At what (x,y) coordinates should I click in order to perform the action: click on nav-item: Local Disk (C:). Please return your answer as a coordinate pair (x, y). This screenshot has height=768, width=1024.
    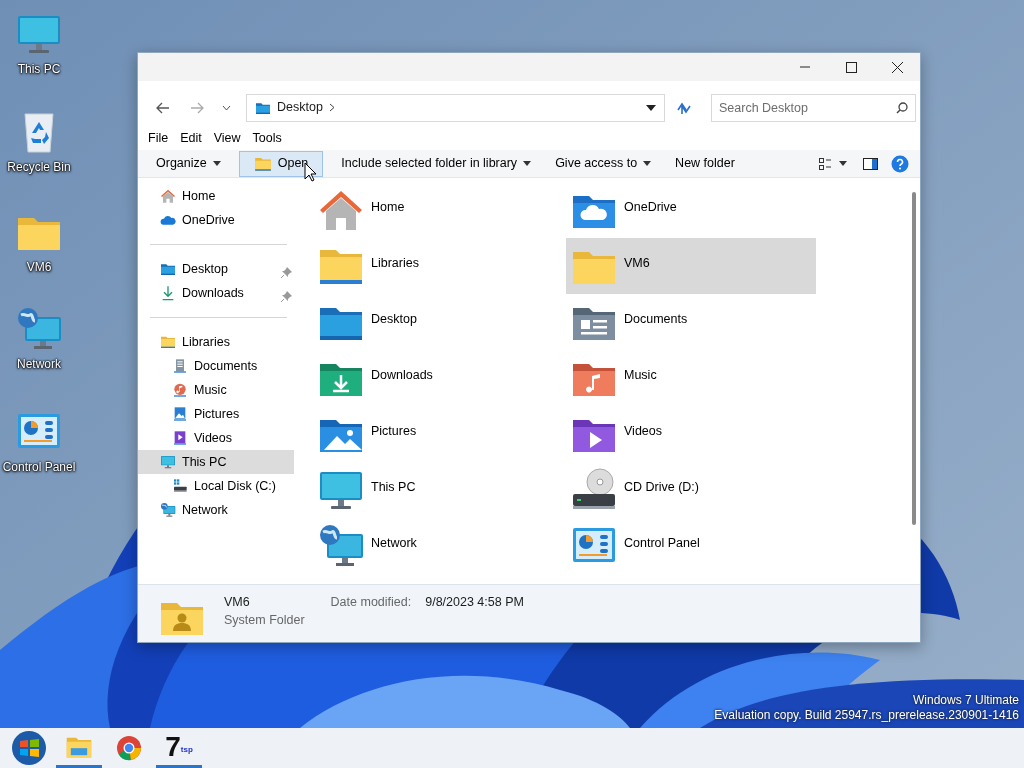
    Looking at the image, I should click on (216, 486).